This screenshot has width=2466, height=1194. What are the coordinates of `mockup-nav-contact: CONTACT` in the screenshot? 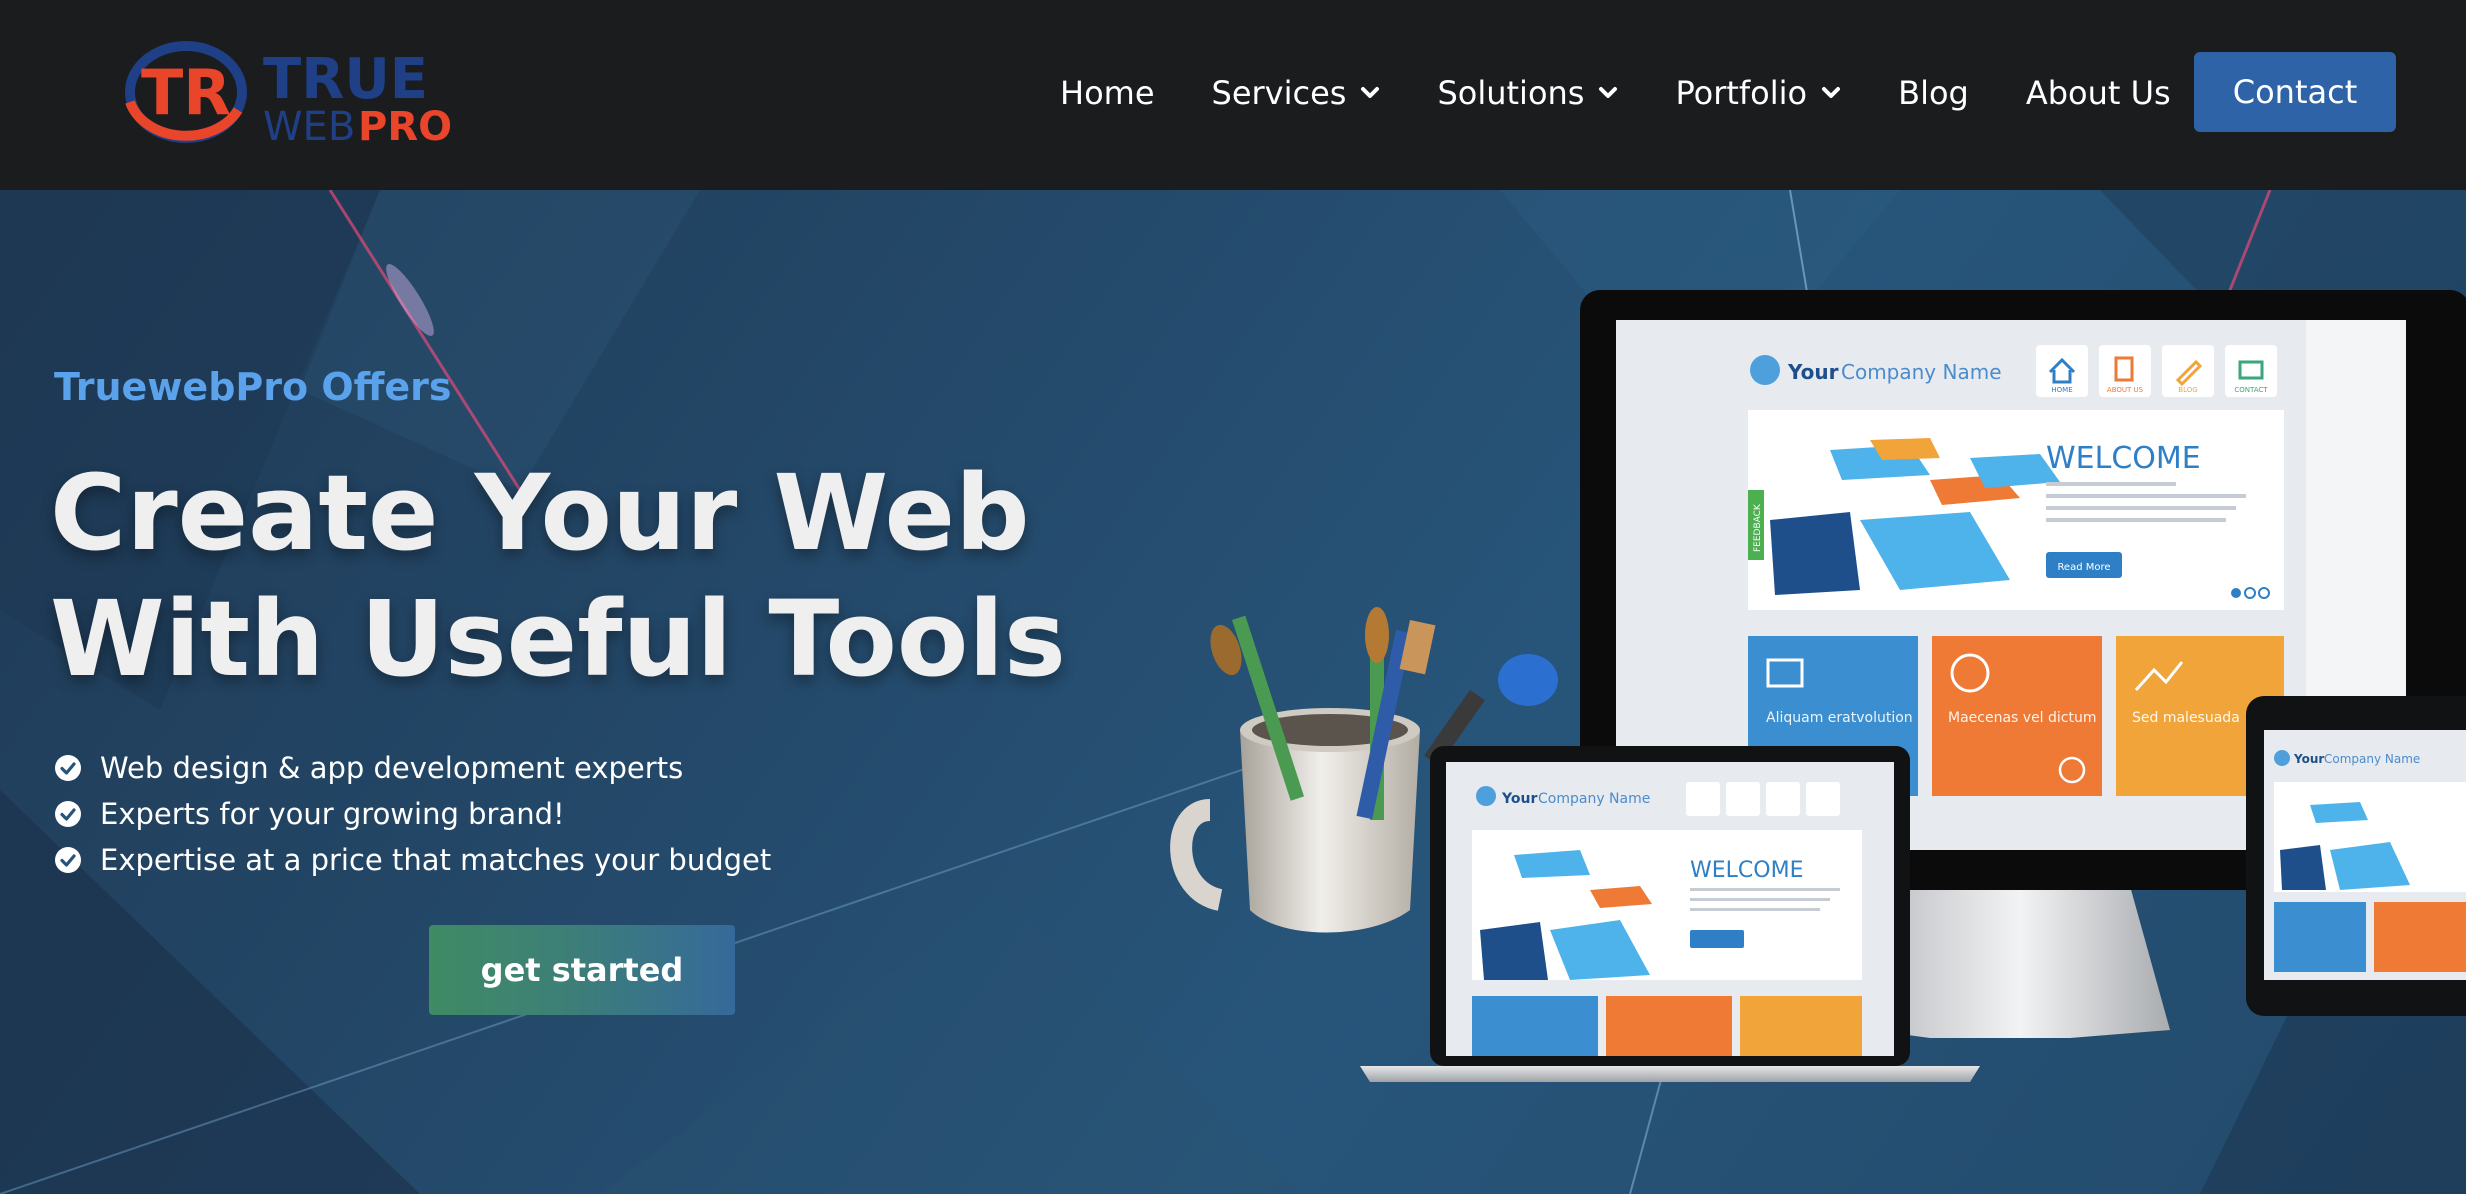 It's located at (2251, 390).